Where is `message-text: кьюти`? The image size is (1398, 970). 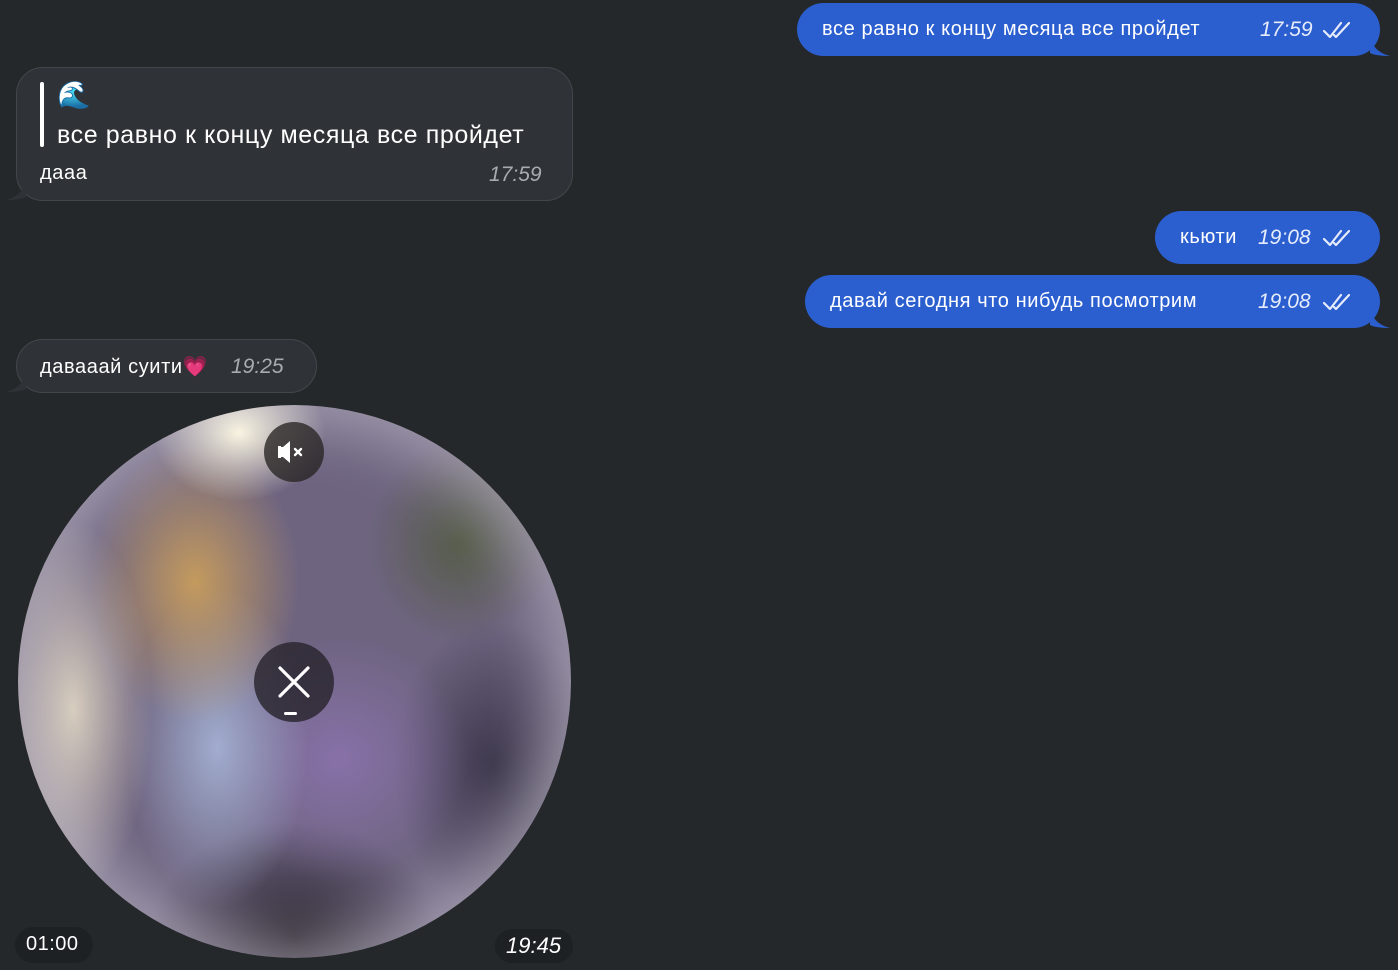 message-text: кьюти is located at coordinates (1209, 237).